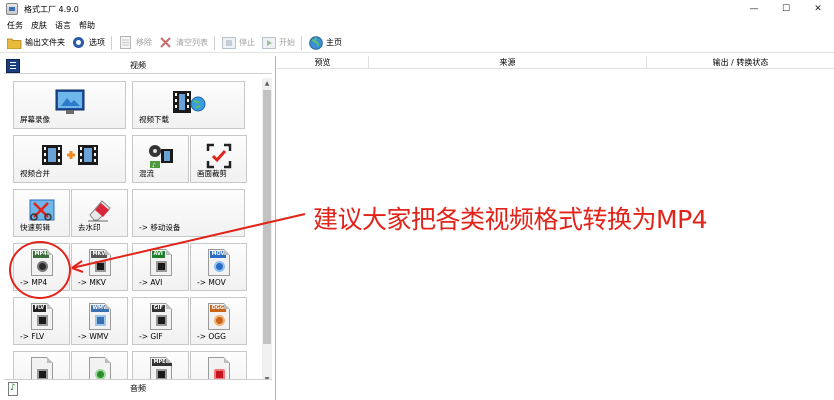 This screenshot has width=834, height=400. Describe the element at coordinates (267, 217) in the screenshot. I see `scroll-thumb` at that location.